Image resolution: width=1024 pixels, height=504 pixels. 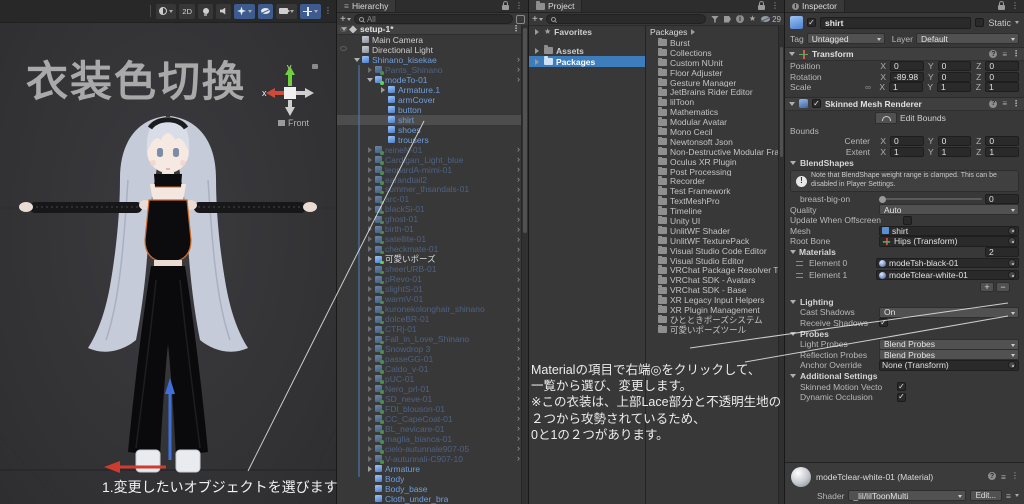 I want to click on materials-header-row: Materials 2, so click(x=904, y=252).